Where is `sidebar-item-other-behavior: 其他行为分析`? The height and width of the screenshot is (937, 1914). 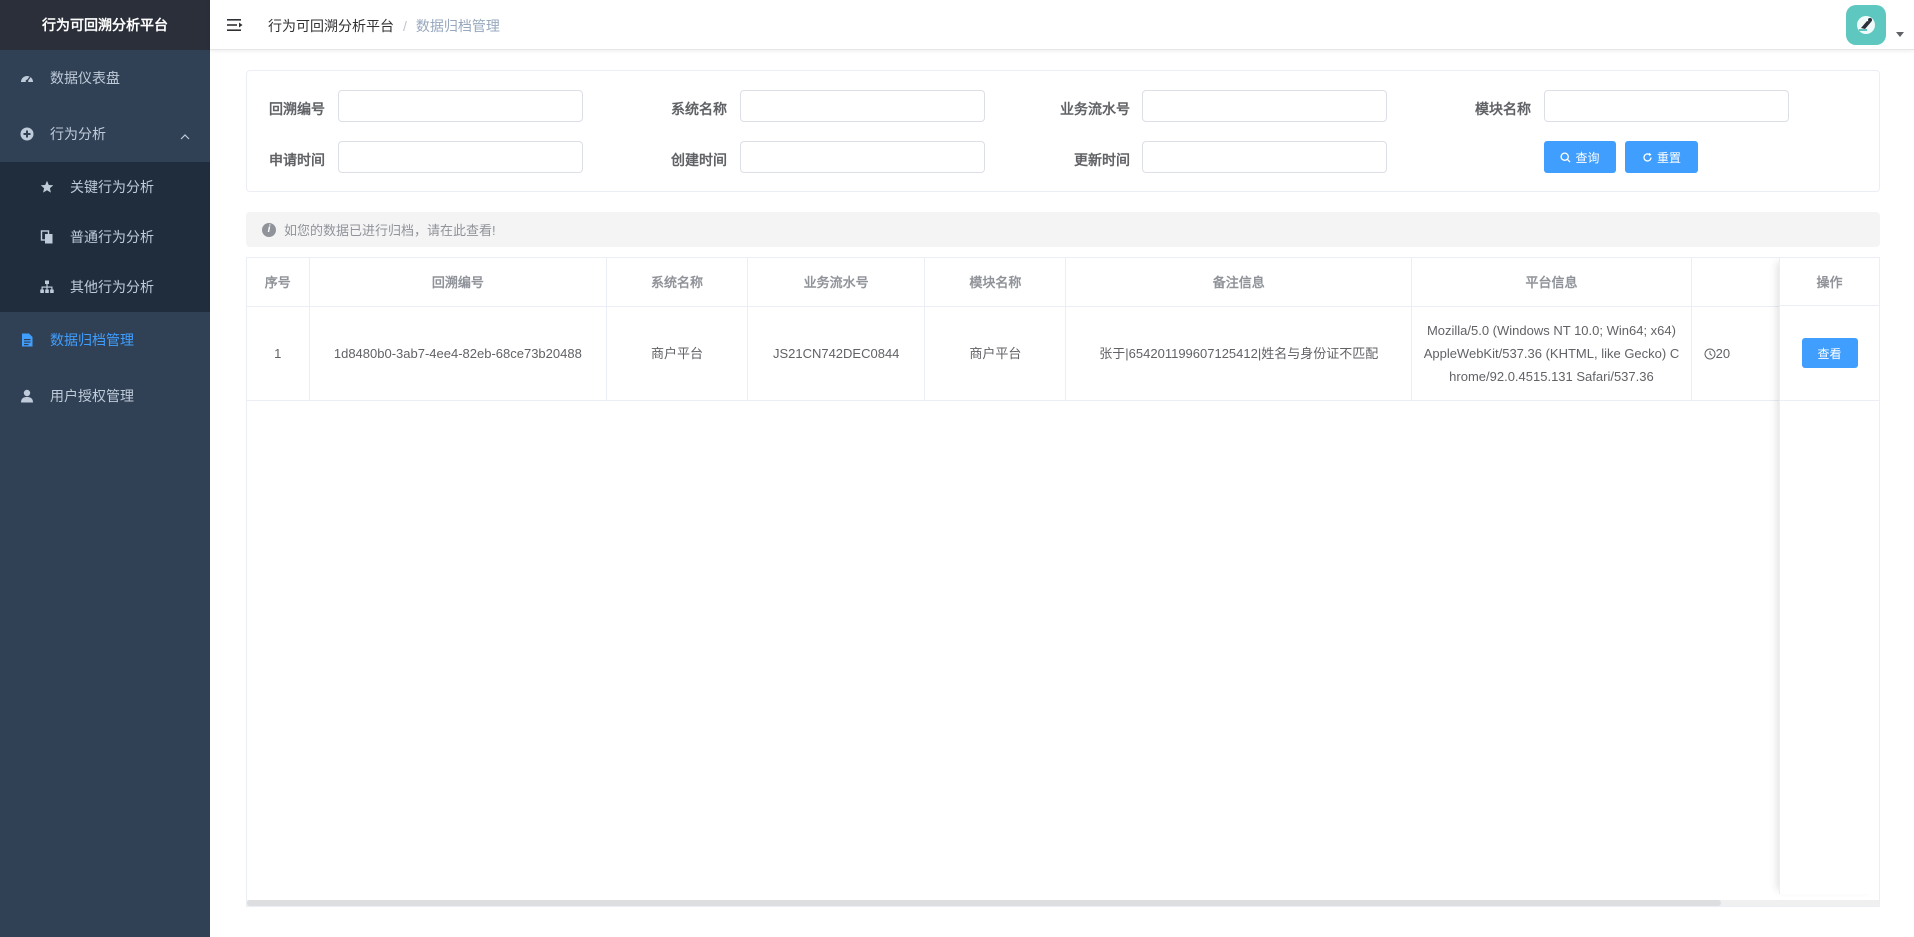 sidebar-item-other-behavior: 其他行为分析 is located at coordinates (105, 287).